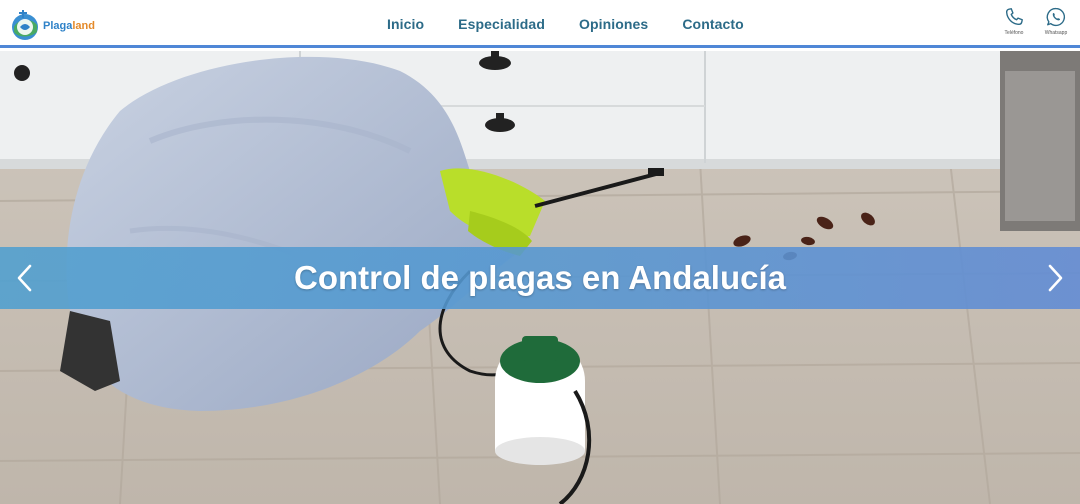 This screenshot has width=1080, height=504. I want to click on nav-item-opiniones: Opiniones, so click(613, 24).